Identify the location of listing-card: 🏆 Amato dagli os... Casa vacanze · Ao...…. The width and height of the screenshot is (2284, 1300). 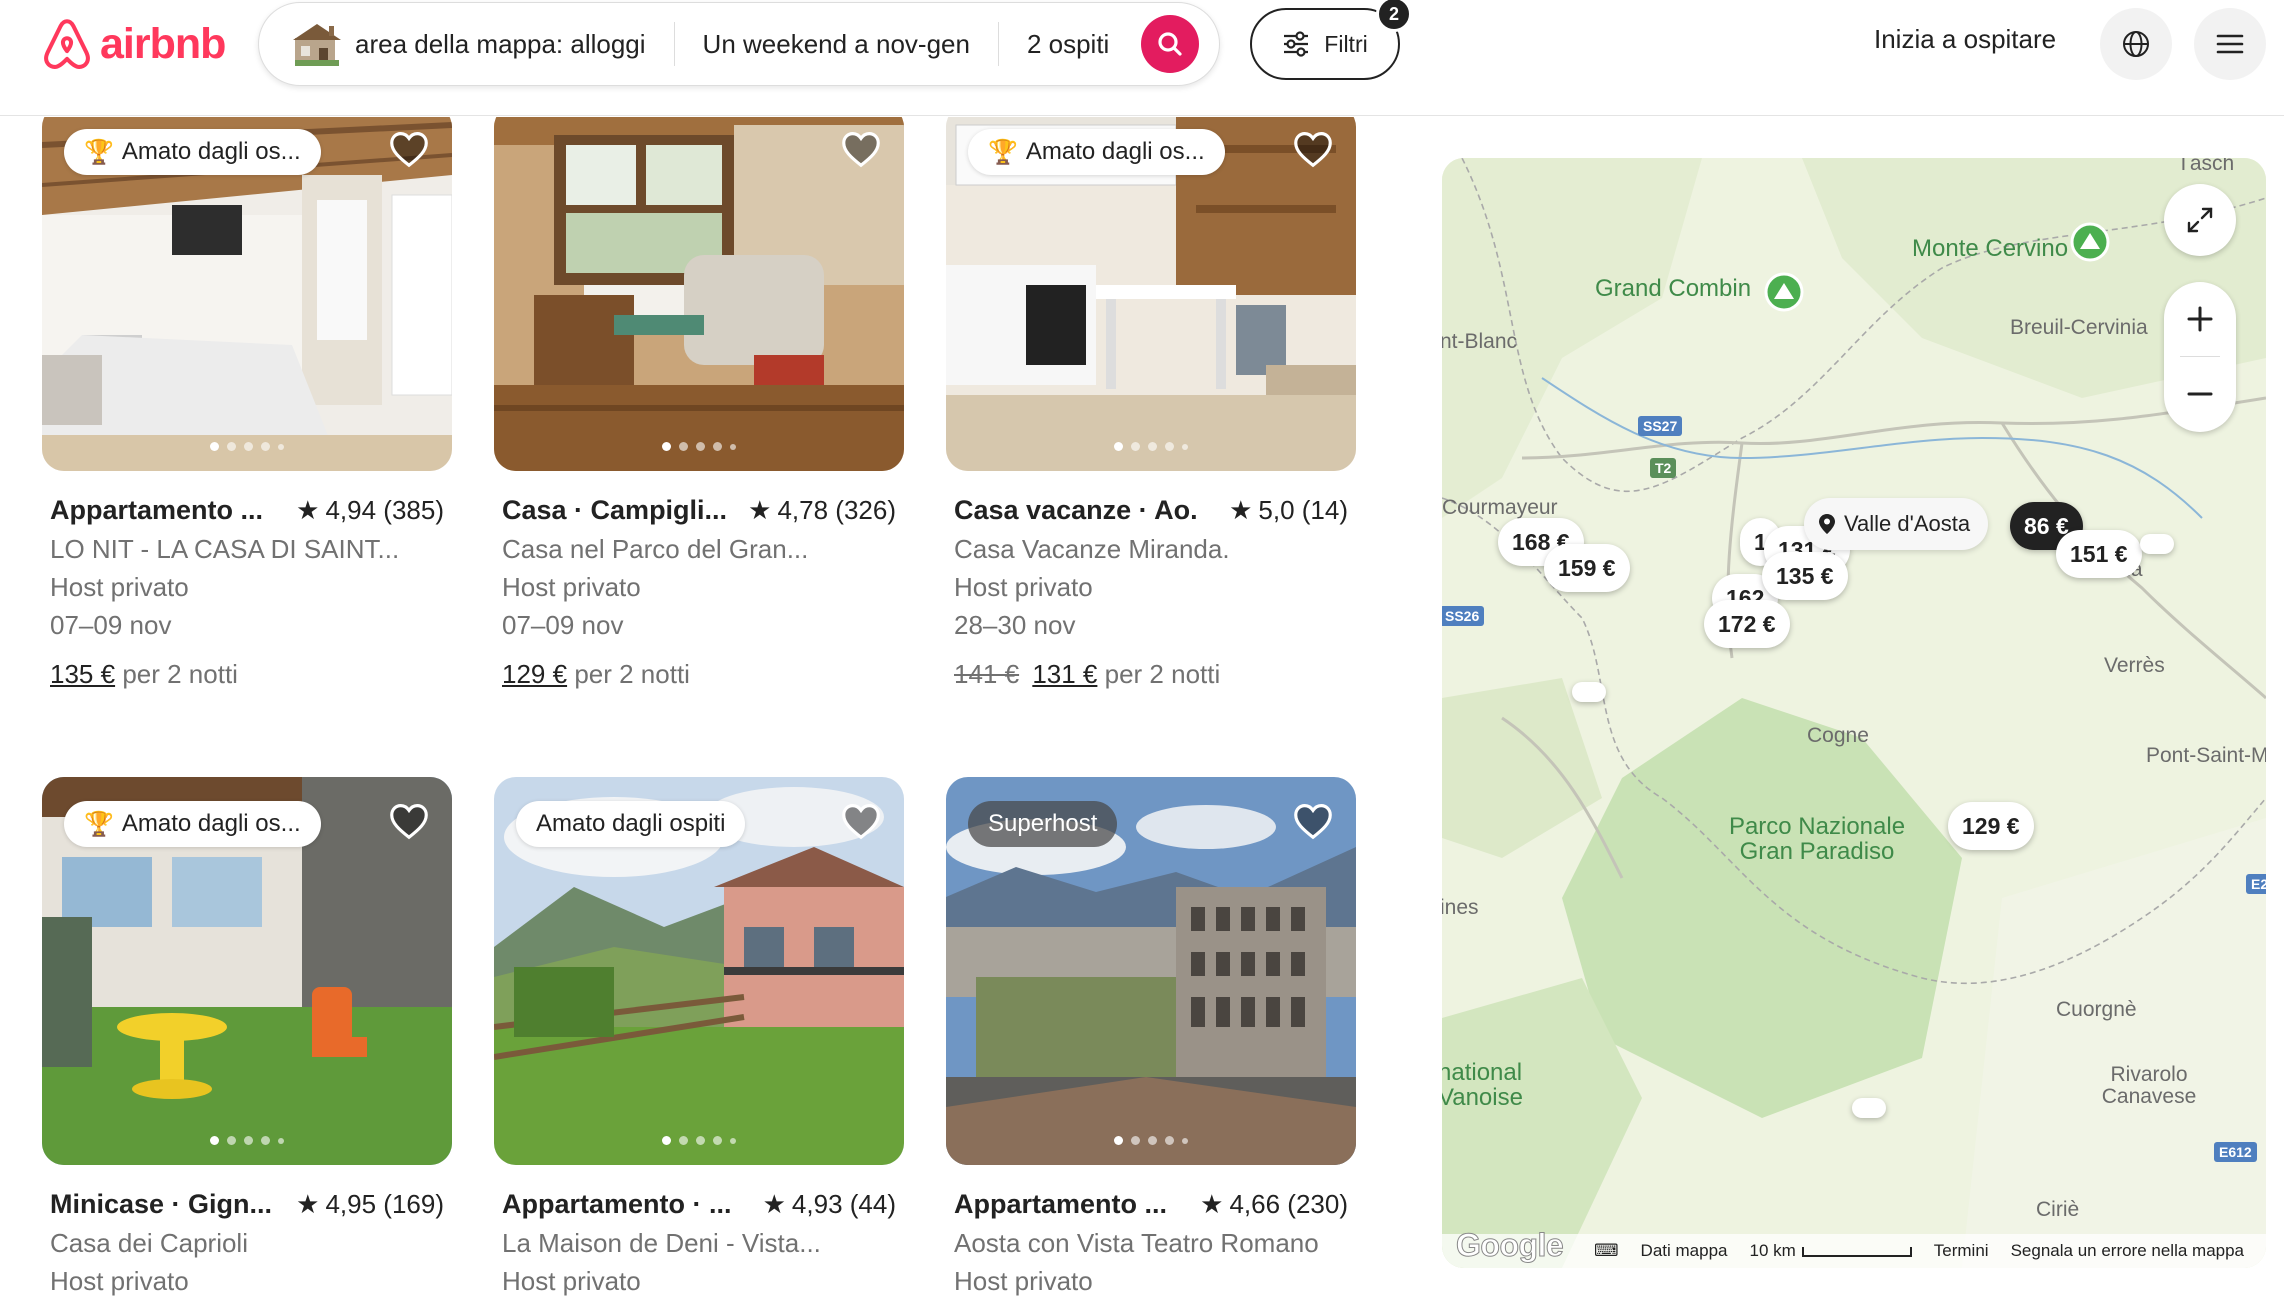
(1151, 403).